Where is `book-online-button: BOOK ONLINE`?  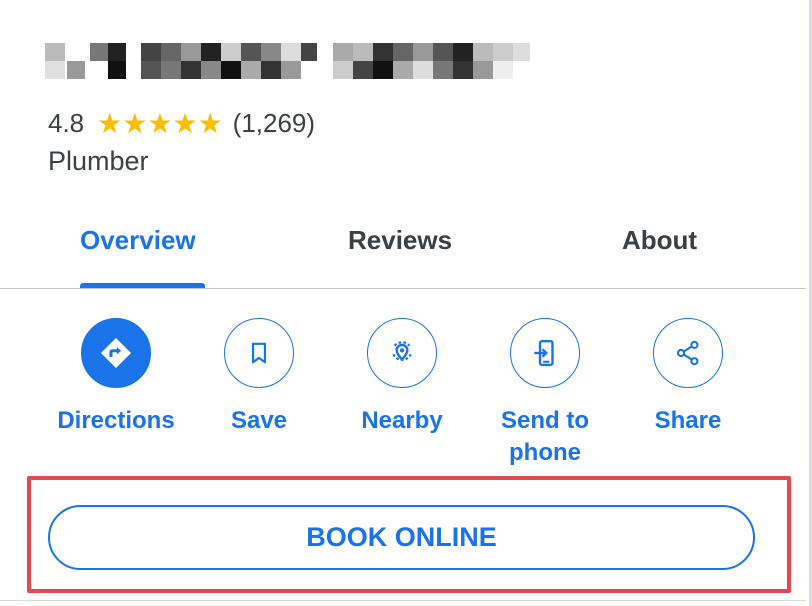
book-online-button: BOOK ONLINE is located at coordinates (401, 537).